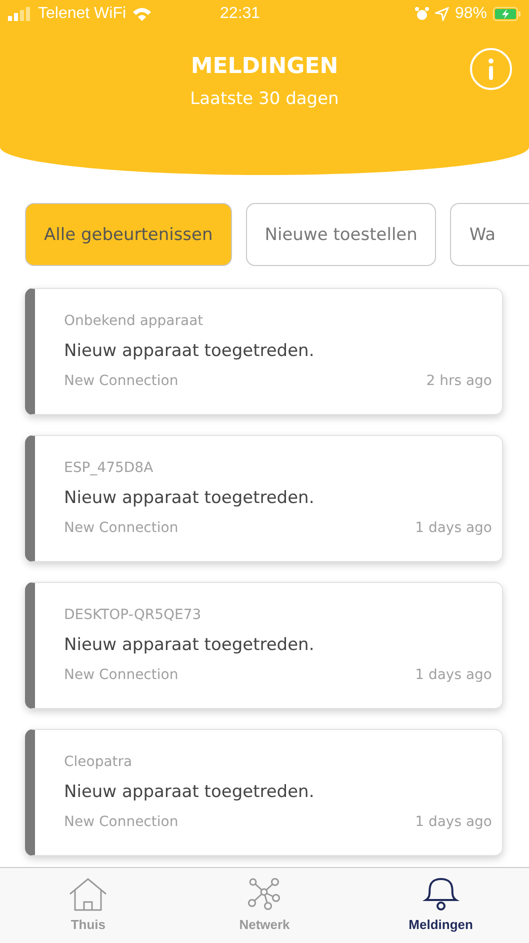  I want to click on notification-card: Cleopatra Nieuw apparaat toegetreden. New Connection 1 days ago, so click(264, 792).